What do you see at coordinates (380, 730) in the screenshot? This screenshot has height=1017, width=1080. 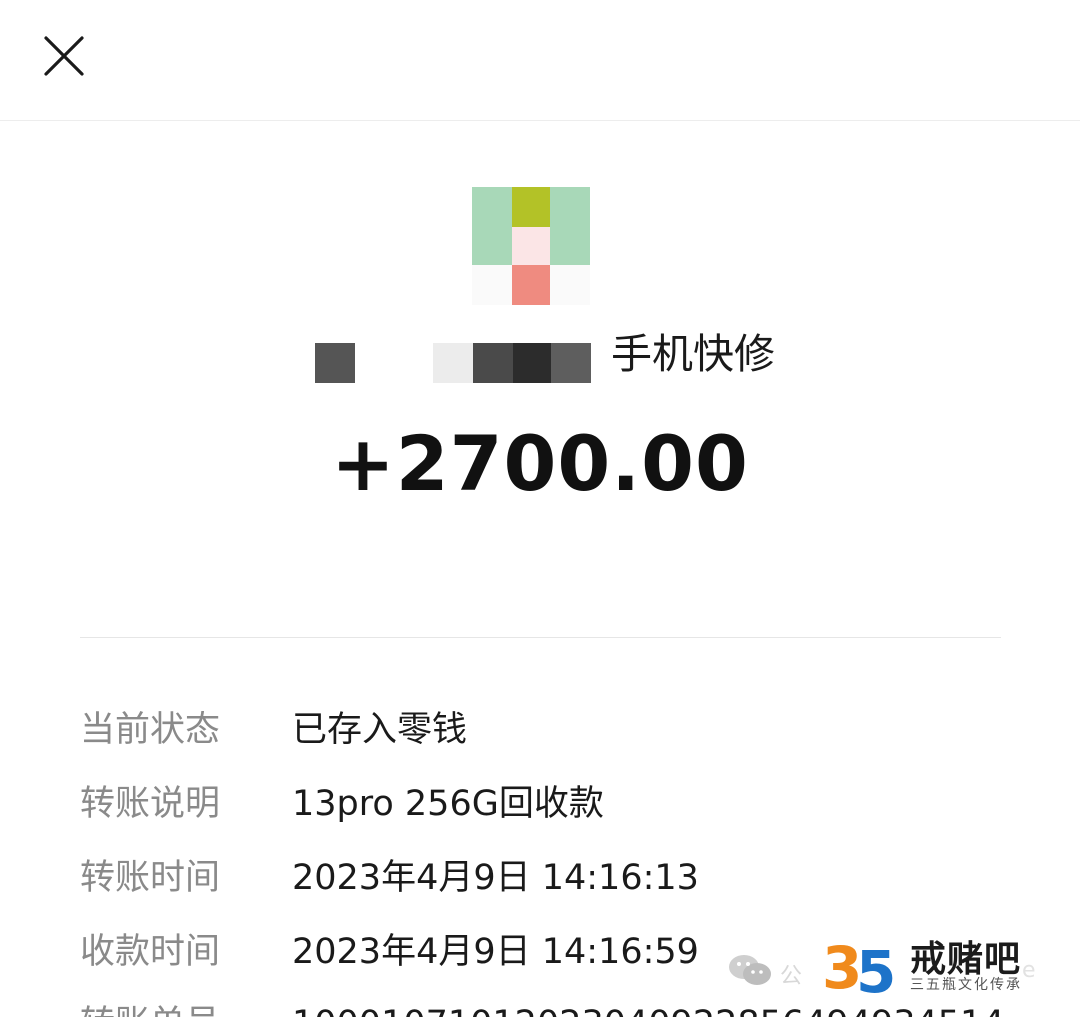 I see `detail-value: 已存入零钱` at bounding box center [380, 730].